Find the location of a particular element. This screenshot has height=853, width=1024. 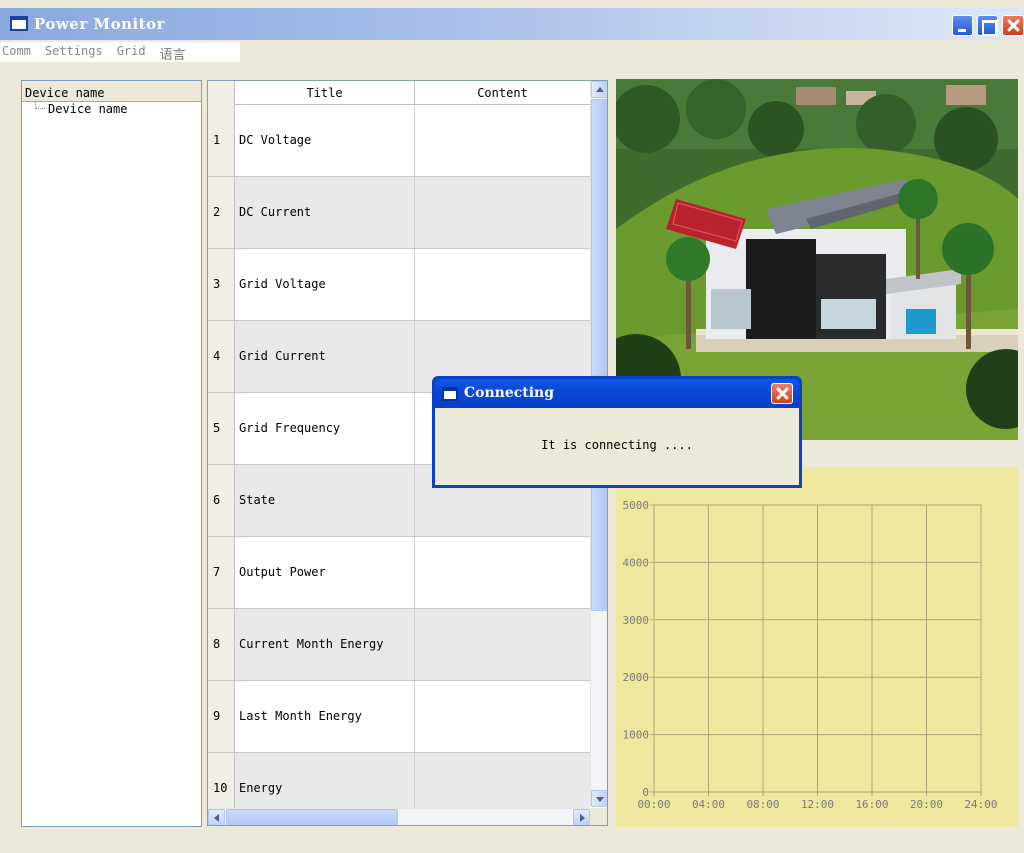

scroll-right-button is located at coordinates (581, 817).